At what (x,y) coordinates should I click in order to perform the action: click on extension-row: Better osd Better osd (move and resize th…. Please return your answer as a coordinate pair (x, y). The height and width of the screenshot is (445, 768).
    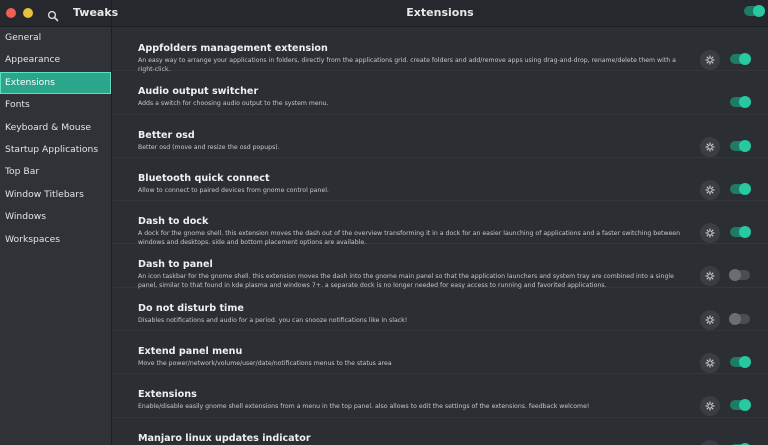
    Looking at the image, I should click on (440, 136).